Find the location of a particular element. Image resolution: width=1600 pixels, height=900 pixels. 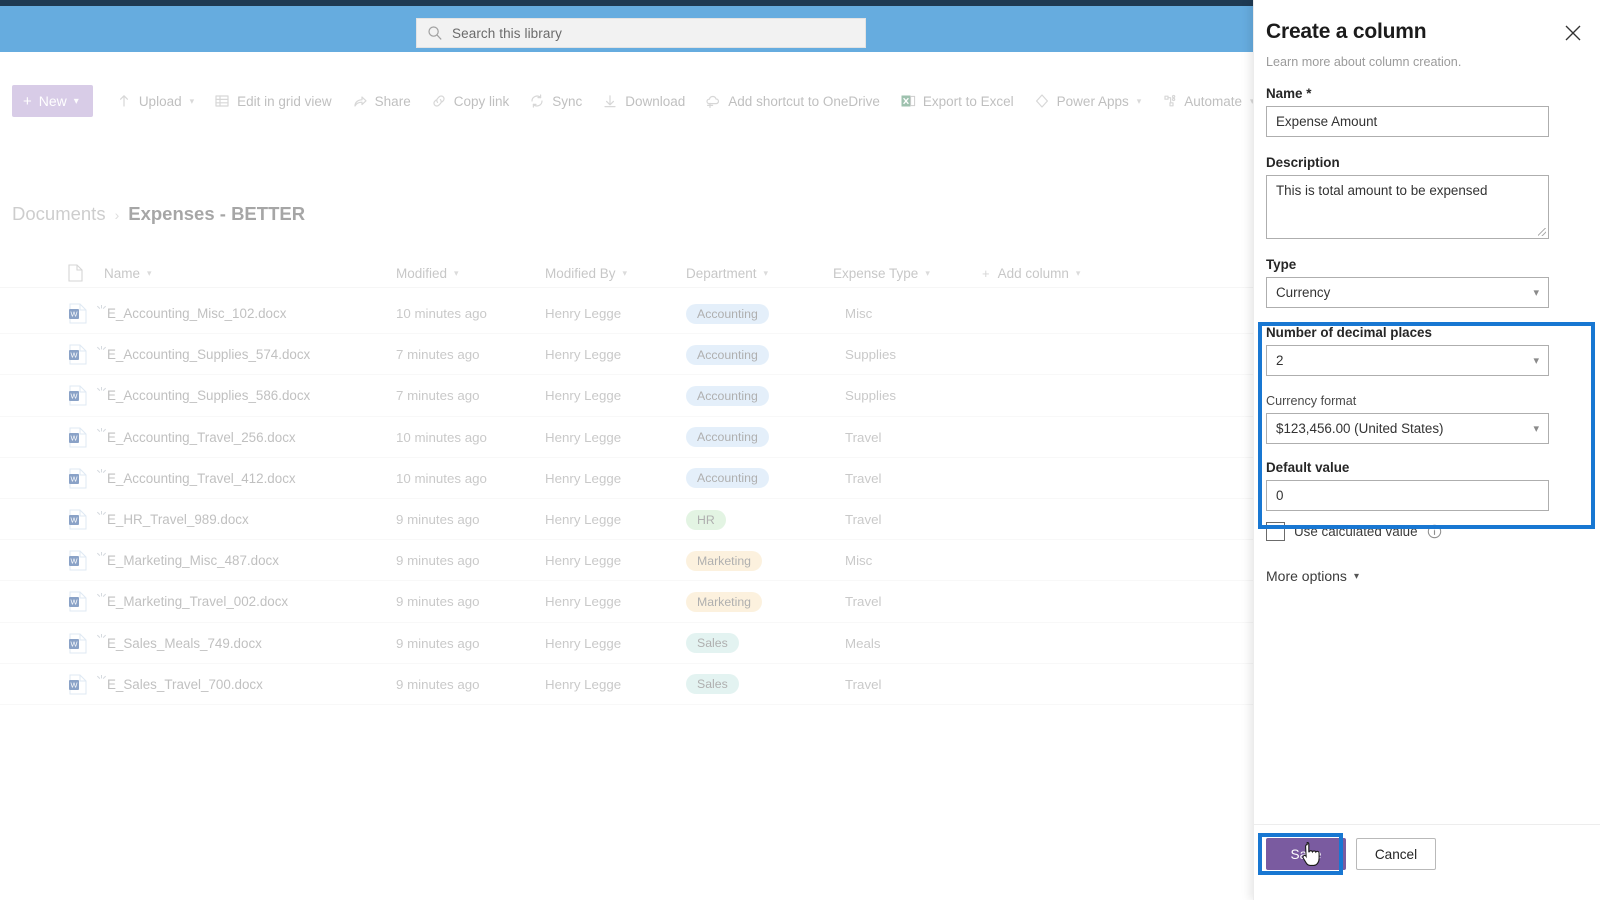

description-field: This is total amount to be expensed is located at coordinates (1407, 207).